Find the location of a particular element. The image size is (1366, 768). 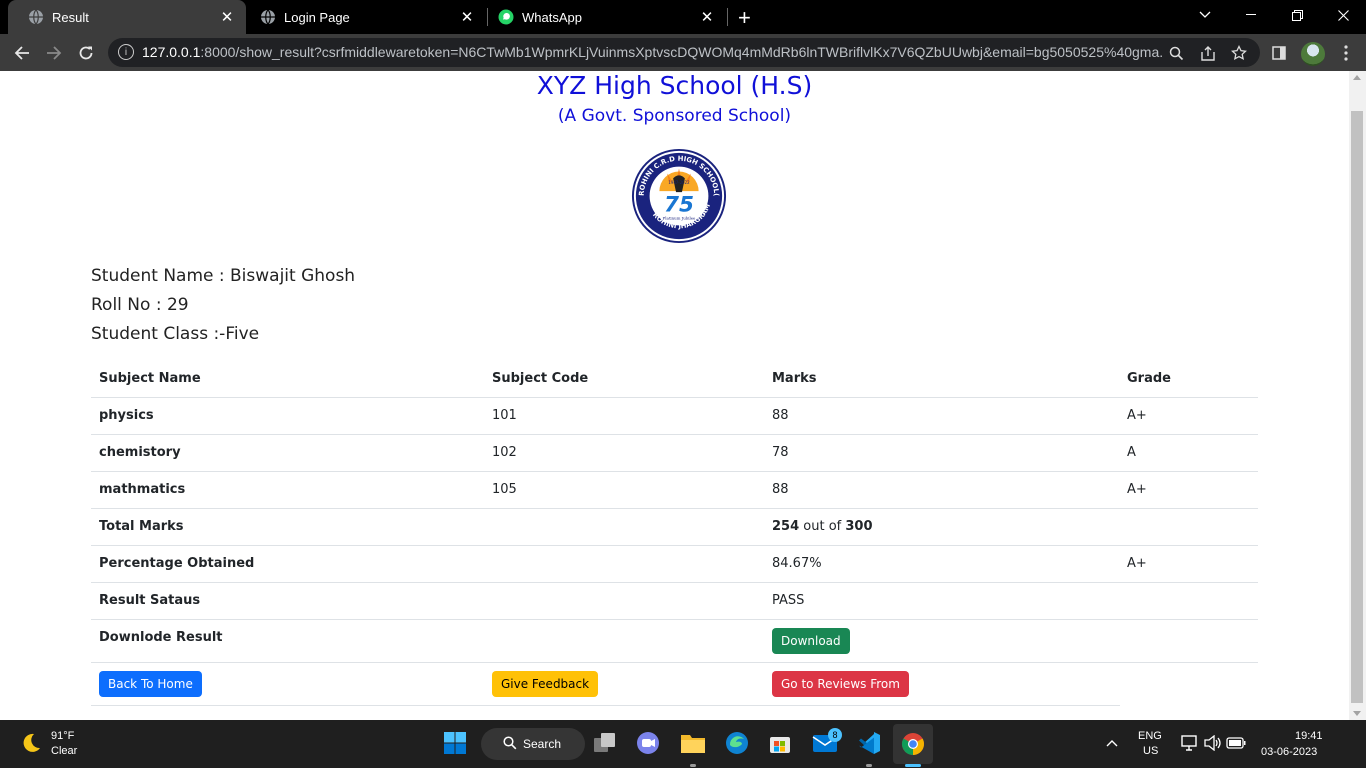

total-obtained: 254 is located at coordinates (786, 526).